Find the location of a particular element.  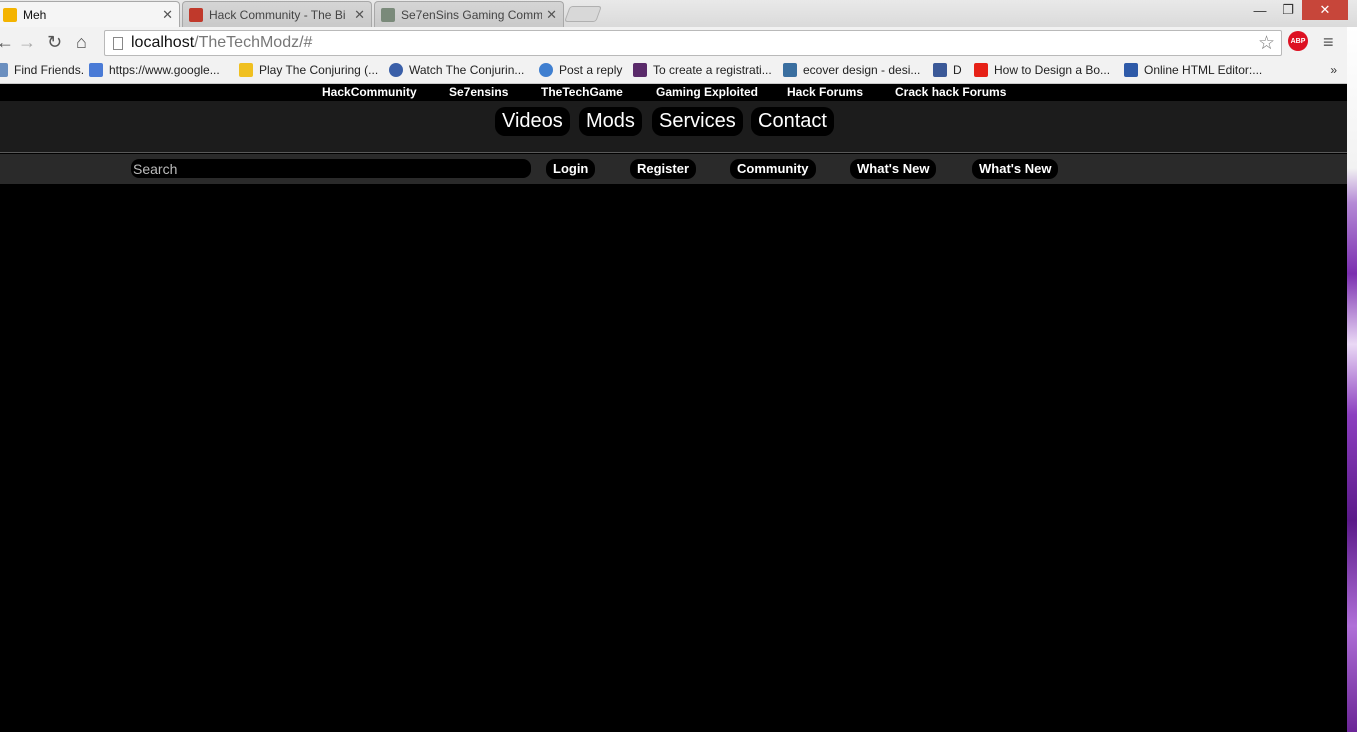

desktop-background-strip is located at coordinates (1352, 379).